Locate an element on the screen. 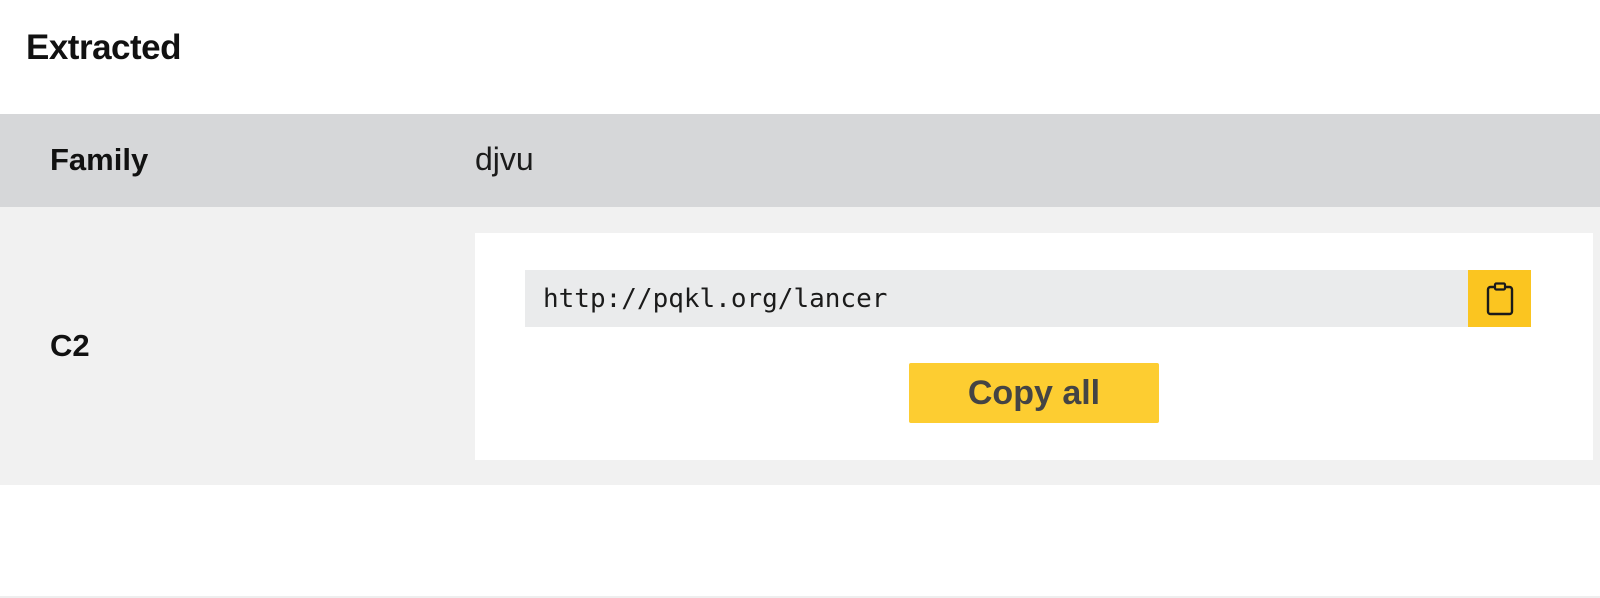  row-label-c2: C2 is located at coordinates (70, 345).